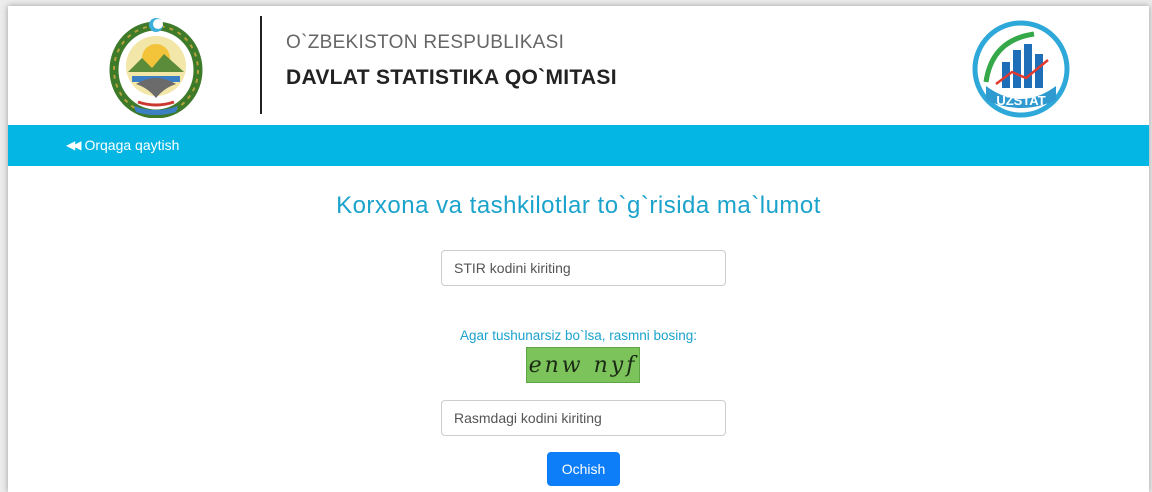 Image resolution: width=1152 pixels, height=492 pixels. Describe the element at coordinates (583, 469) in the screenshot. I see `open-button: Ochish` at that location.